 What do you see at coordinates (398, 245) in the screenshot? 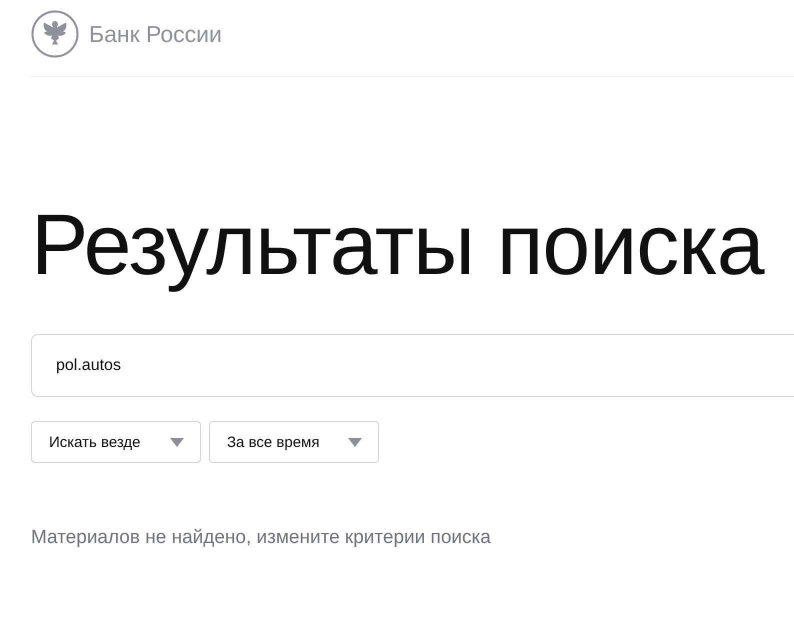
I see `page-title: Результаты поиска` at bounding box center [398, 245].